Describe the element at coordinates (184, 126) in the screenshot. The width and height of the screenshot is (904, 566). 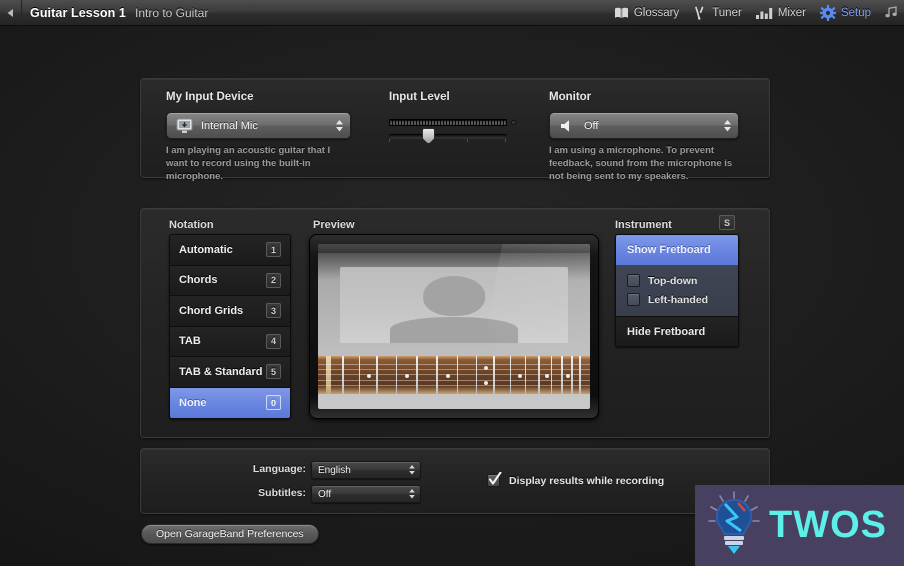
I see `display-input-icon` at that location.